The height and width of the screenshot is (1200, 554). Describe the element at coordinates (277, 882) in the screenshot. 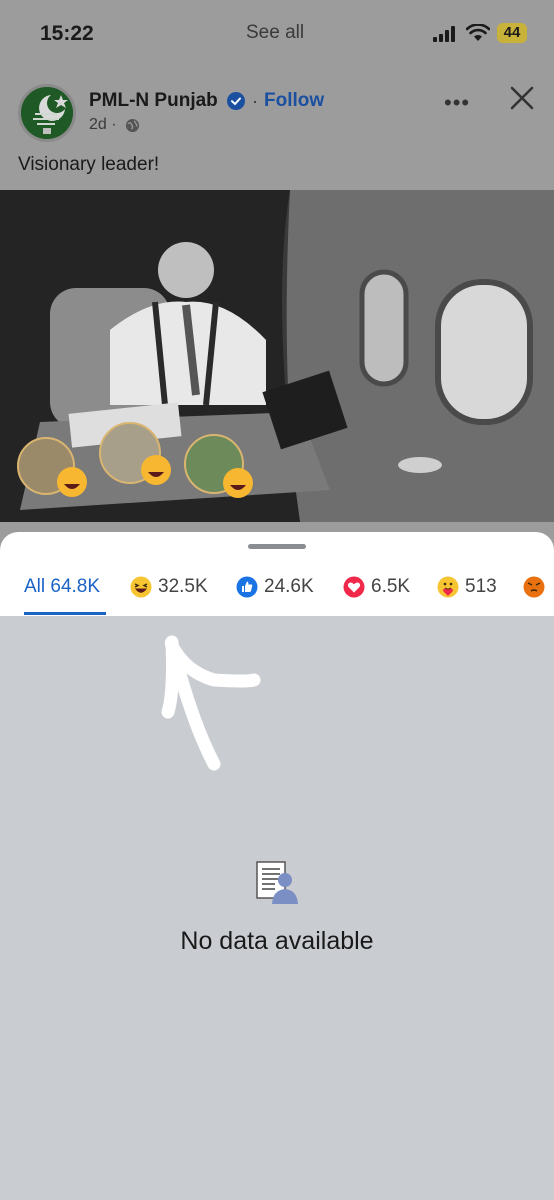

I see `no-data-document-icon` at that location.